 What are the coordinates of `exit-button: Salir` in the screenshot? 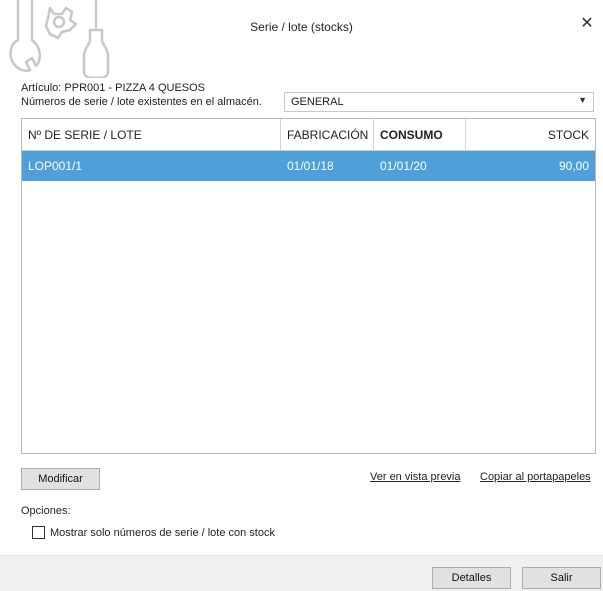 It's located at (561, 578).